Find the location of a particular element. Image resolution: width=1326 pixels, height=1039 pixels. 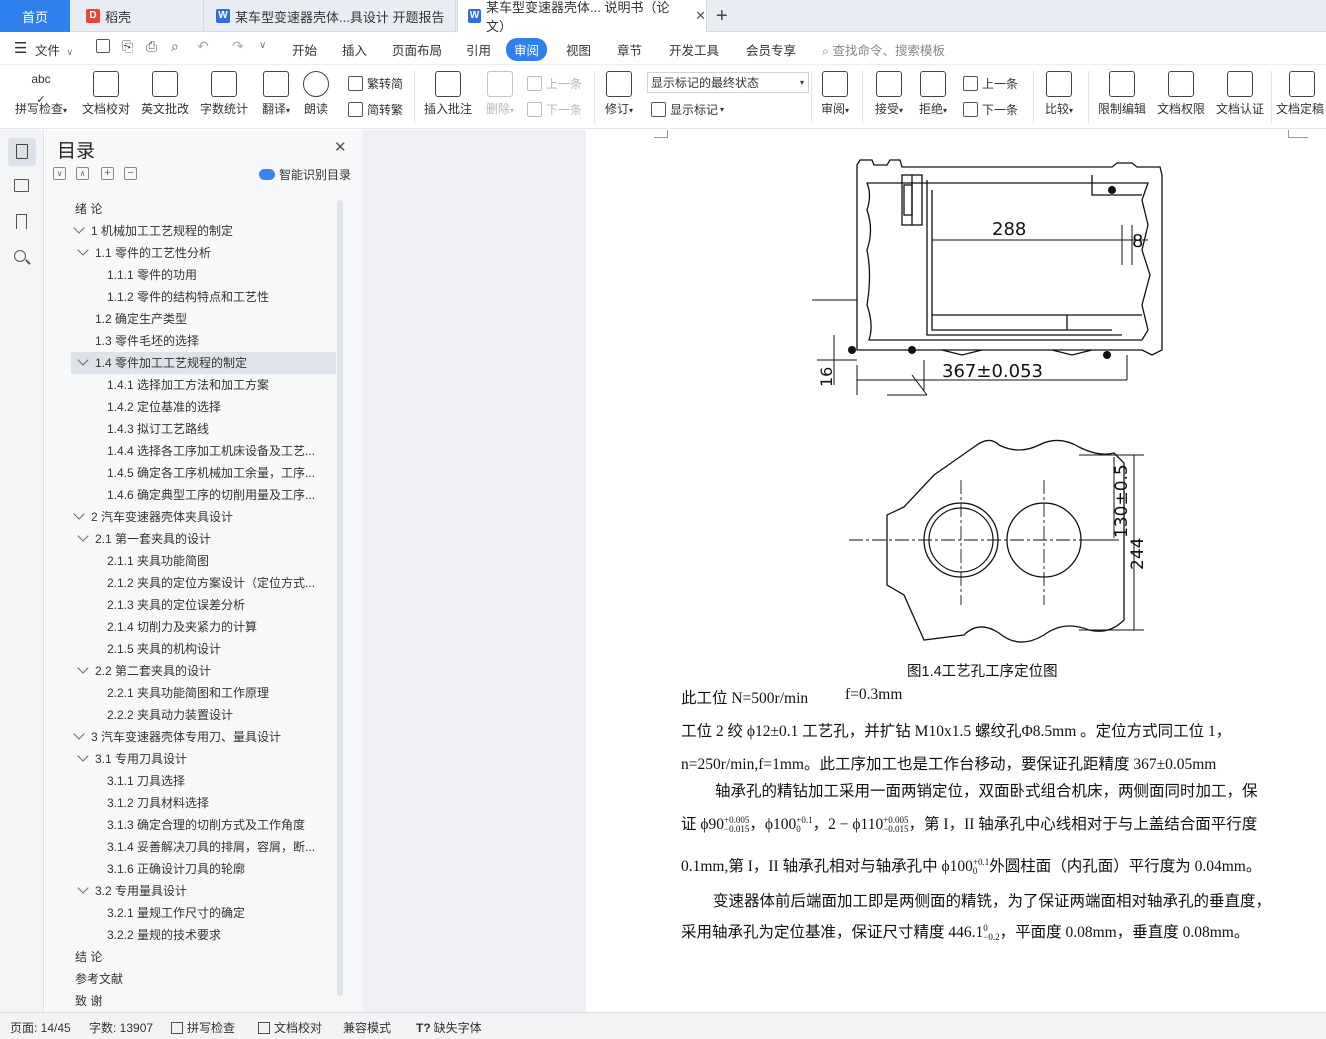

toc-item: 3.1 专用刀具设计 is located at coordinates (191, 759).